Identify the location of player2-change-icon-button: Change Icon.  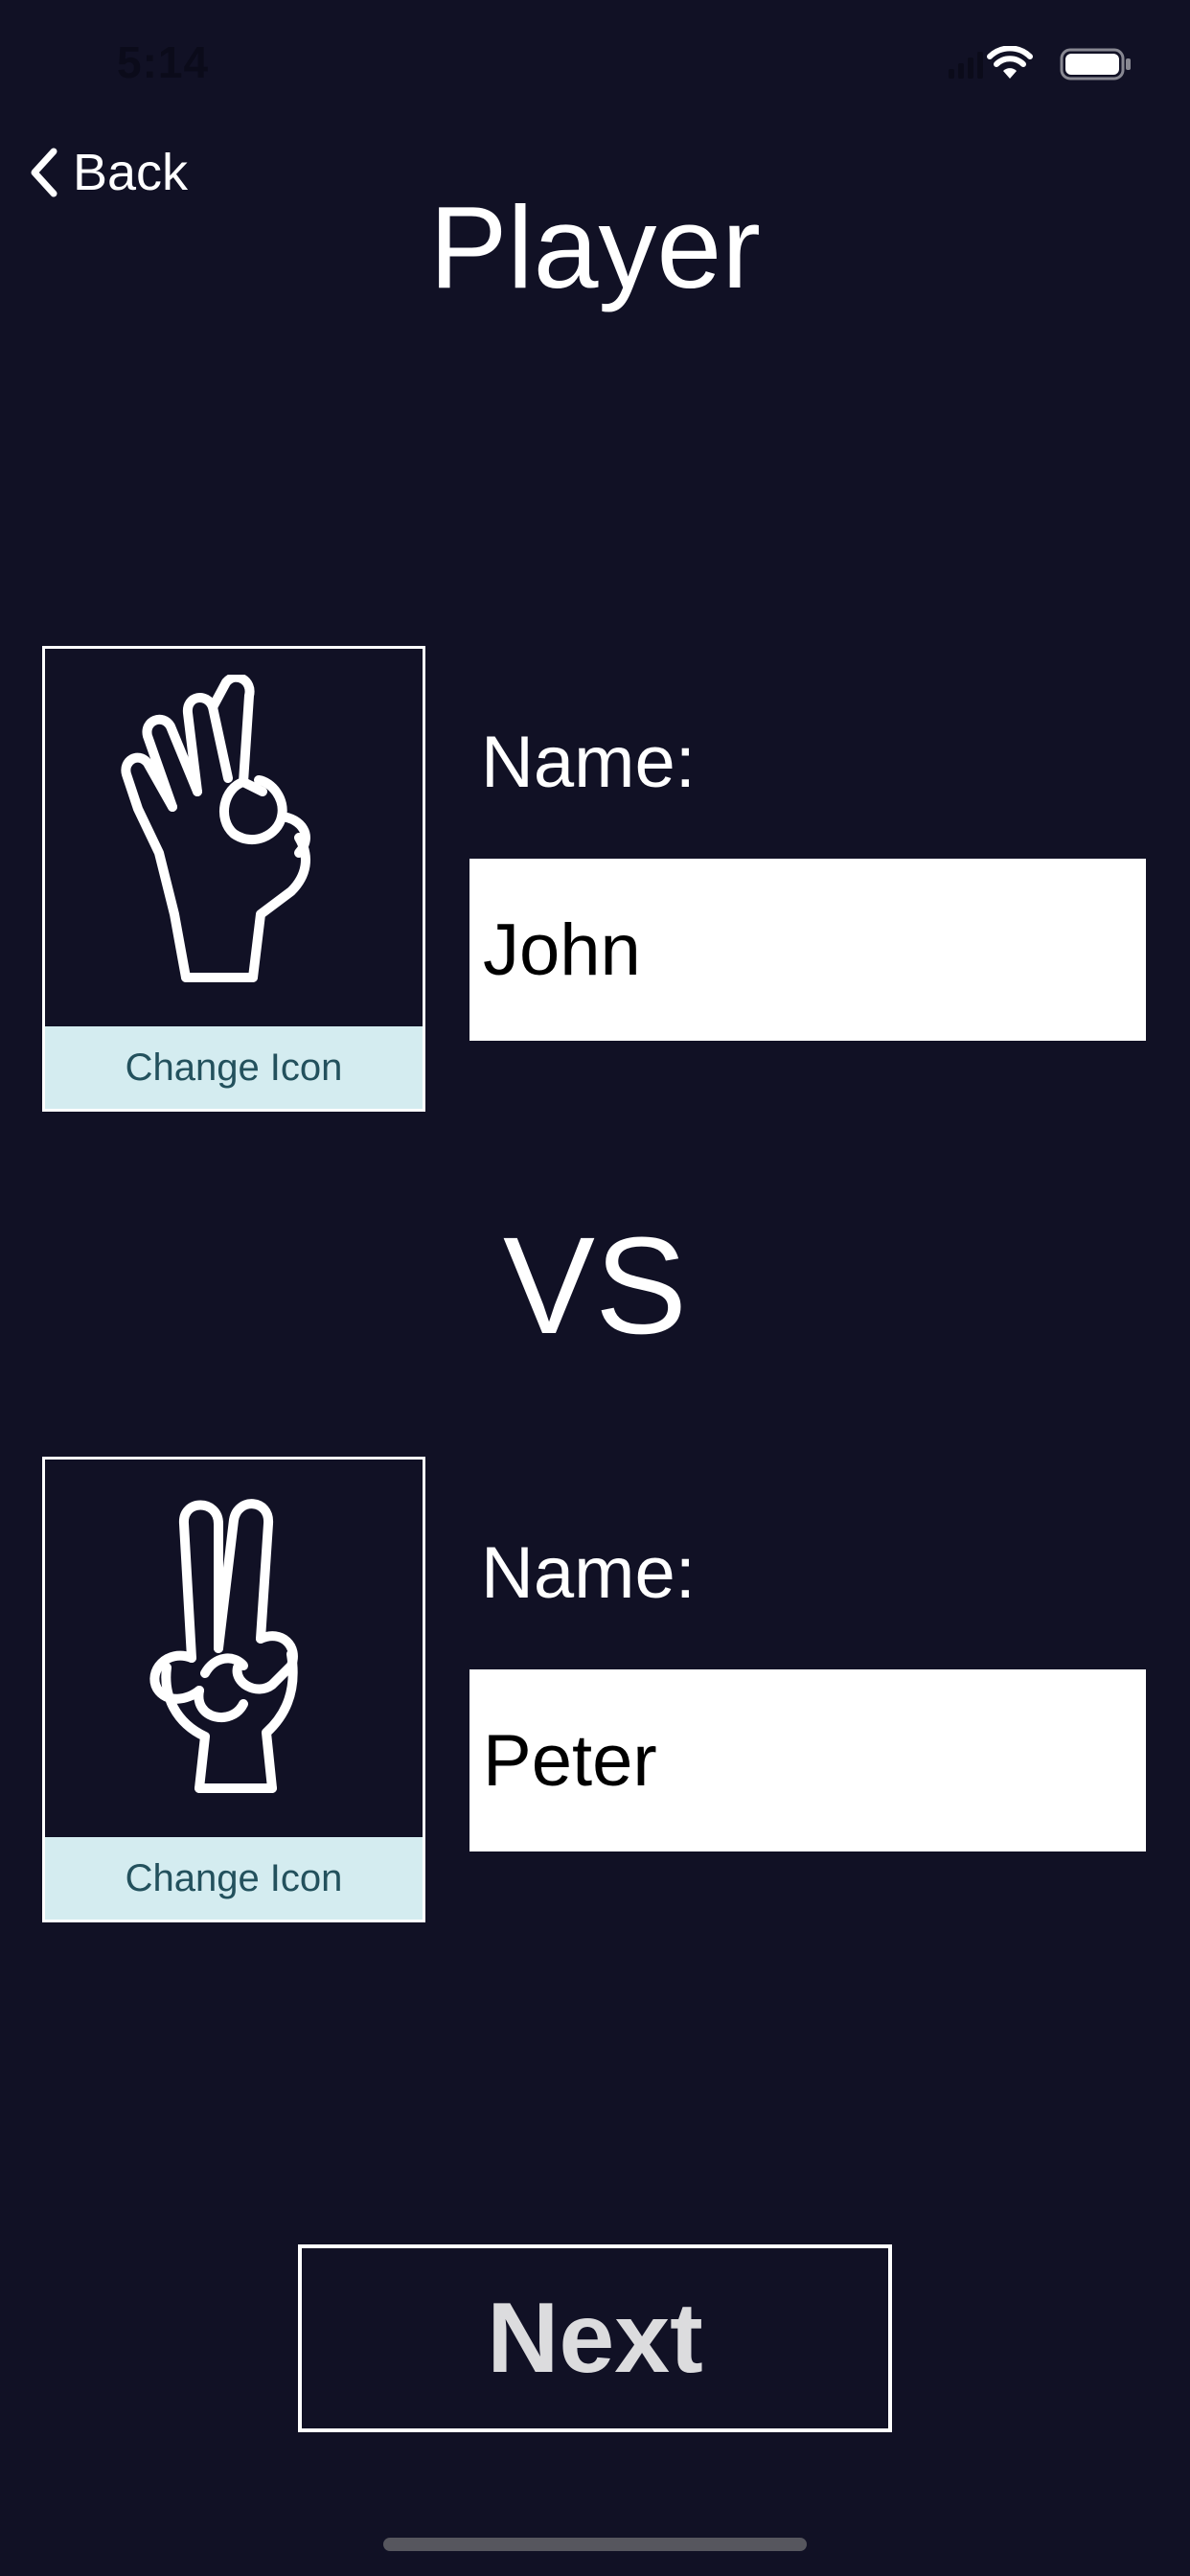
(234, 1878).